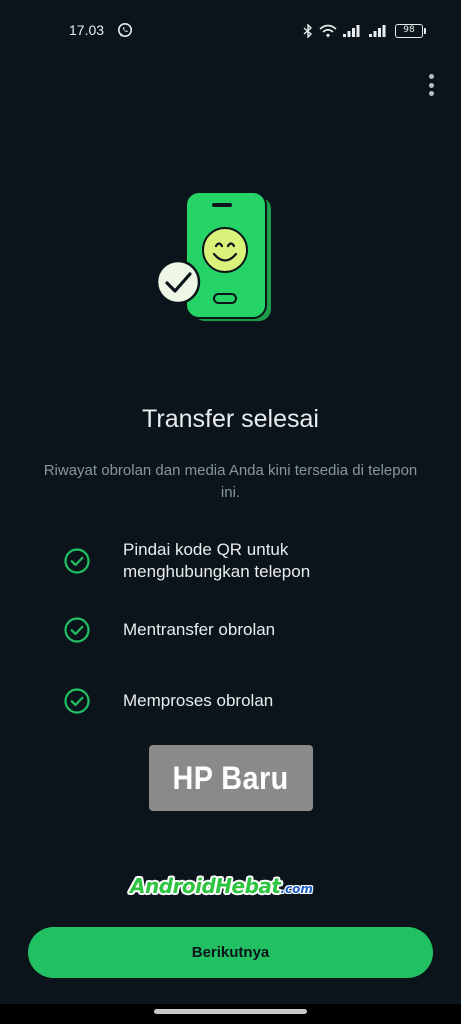 The height and width of the screenshot is (1024, 461). I want to click on next-button: Berikutnya, so click(230, 952).